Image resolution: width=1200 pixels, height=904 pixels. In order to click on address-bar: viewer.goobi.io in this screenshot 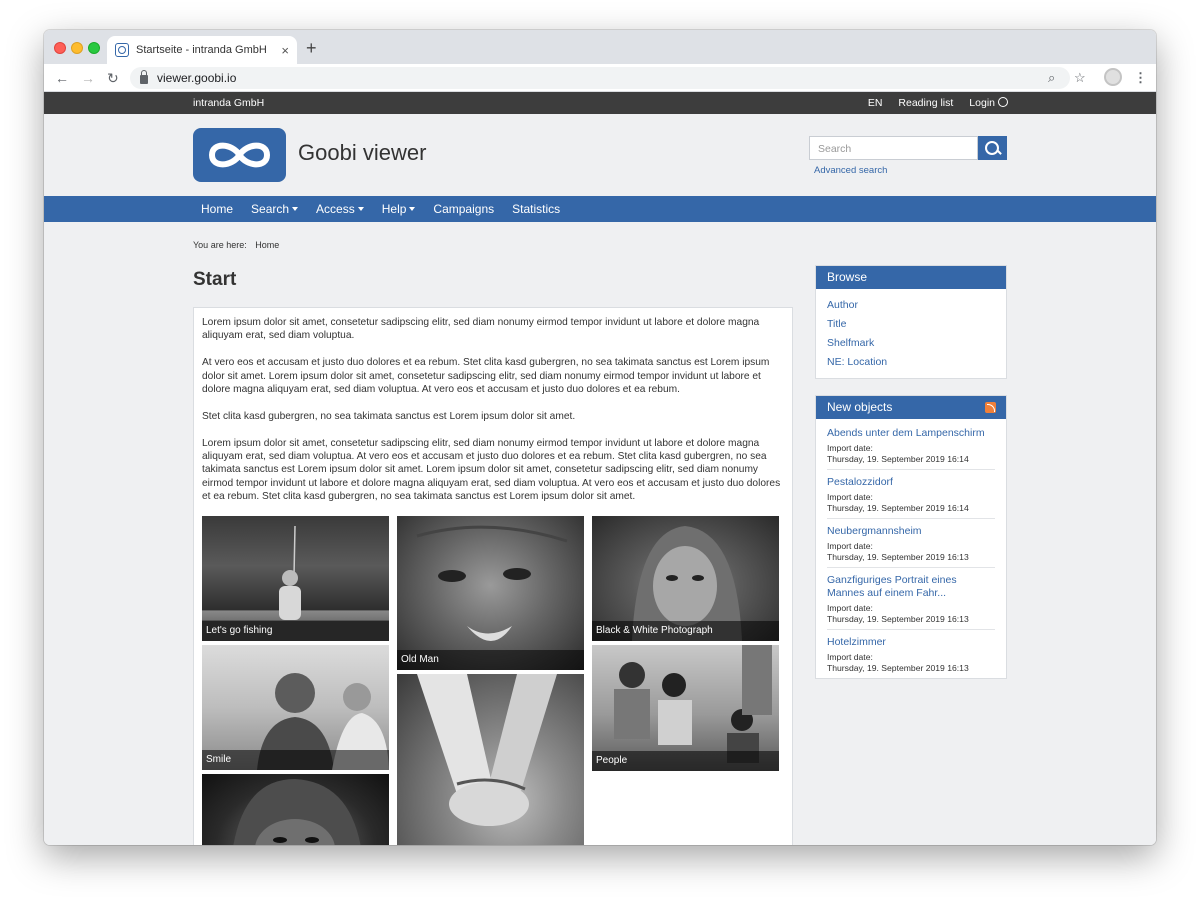, I will do `click(600, 78)`.